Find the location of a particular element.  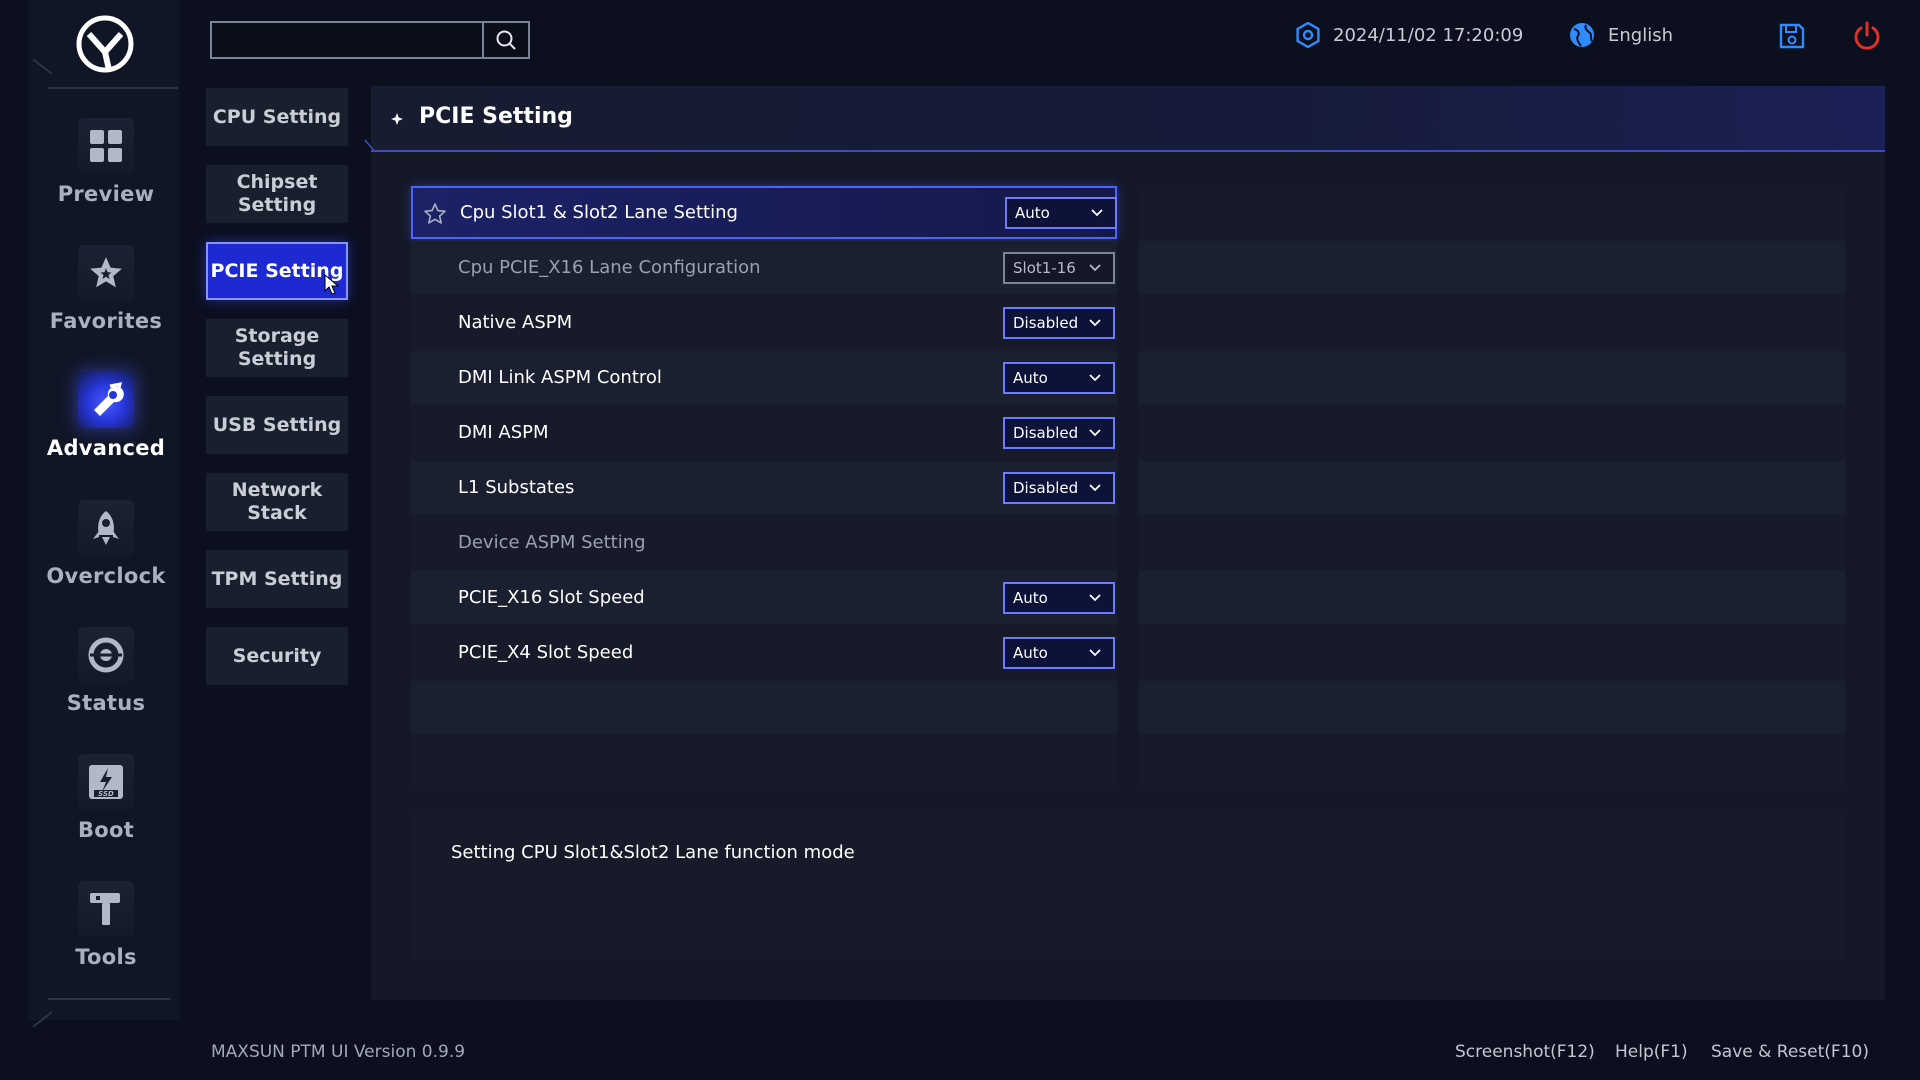

hammer-icon is located at coordinates (106, 909).